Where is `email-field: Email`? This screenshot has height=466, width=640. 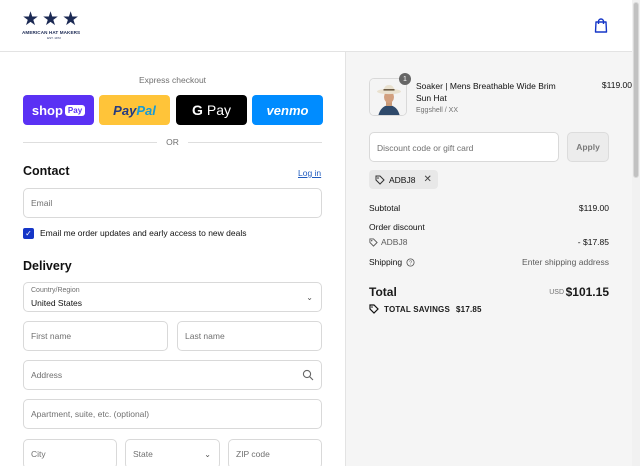 email-field: Email is located at coordinates (172, 203).